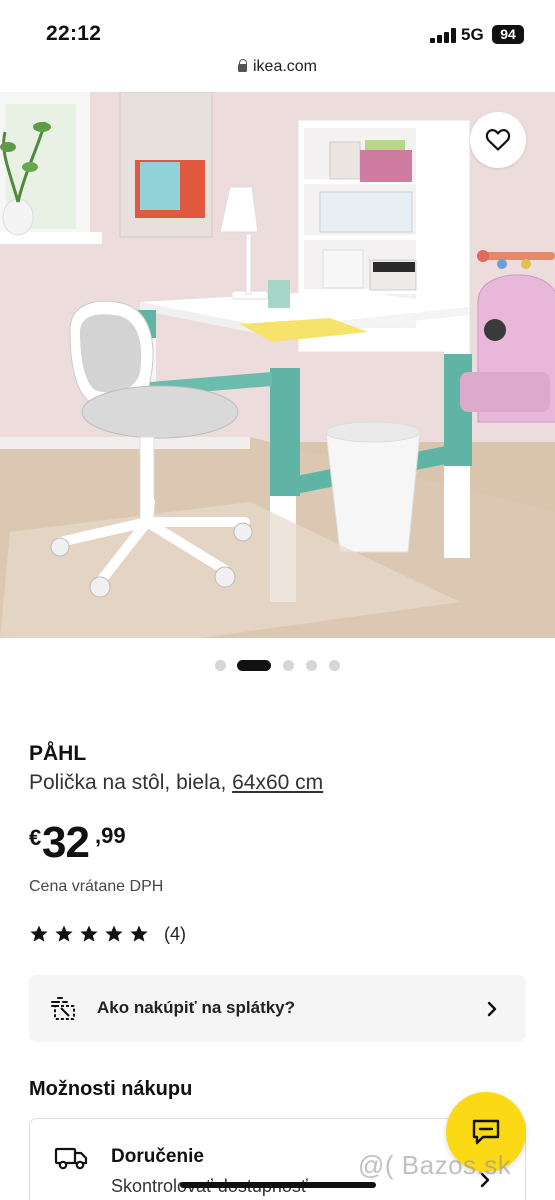 The width and height of the screenshot is (555, 1200). Describe the element at coordinates (435, 1165) in the screenshot. I see `watermark: @( Bazos.sk` at that location.